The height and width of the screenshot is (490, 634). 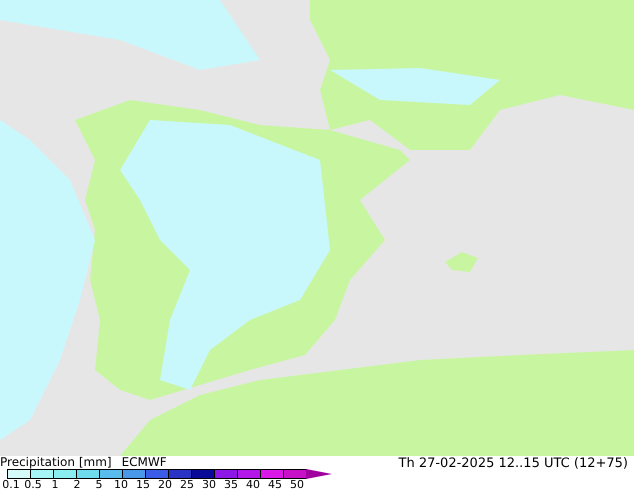 What do you see at coordinates (253, 484) in the screenshot?
I see `scale-label: 40` at bounding box center [253, 484].